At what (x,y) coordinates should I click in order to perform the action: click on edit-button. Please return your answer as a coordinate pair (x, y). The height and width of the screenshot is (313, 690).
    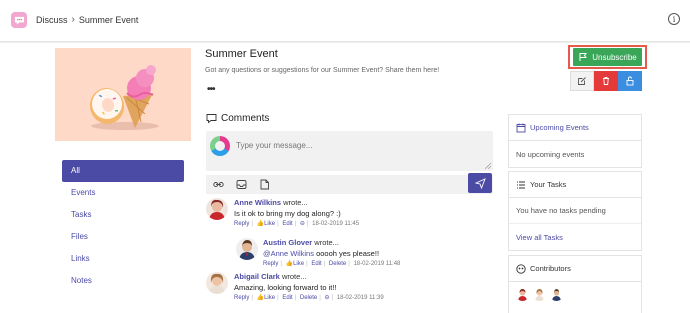
    Looking at the image, I should click on (582, 81).